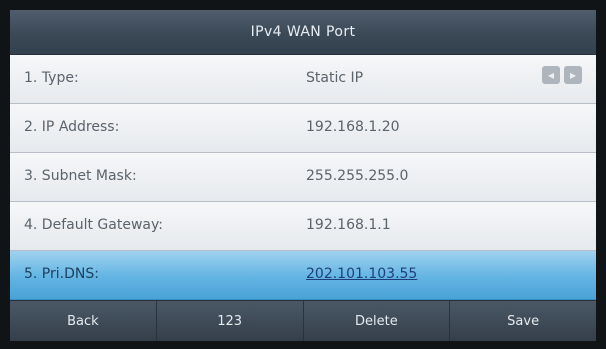  What do you see at coordinates (303, 226) in the screenshot?
I see `field-row-default-gateway: 4. Default Gateway: 192.168.1.1` at bounding box center [303, 226].